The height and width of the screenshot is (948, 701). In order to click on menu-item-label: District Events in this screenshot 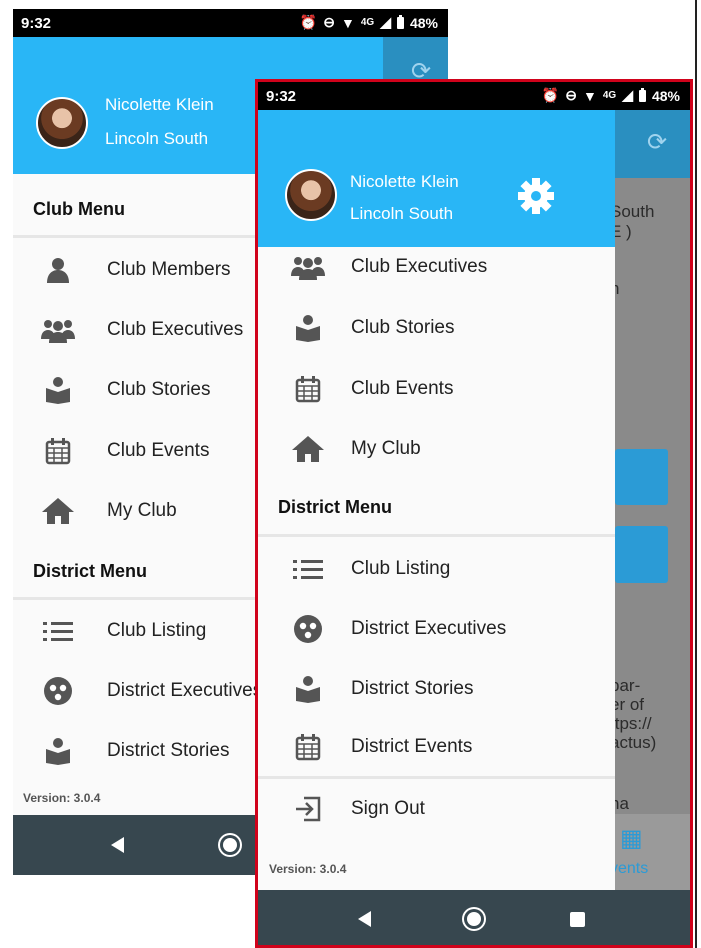, I will do `click(412, 746)`.